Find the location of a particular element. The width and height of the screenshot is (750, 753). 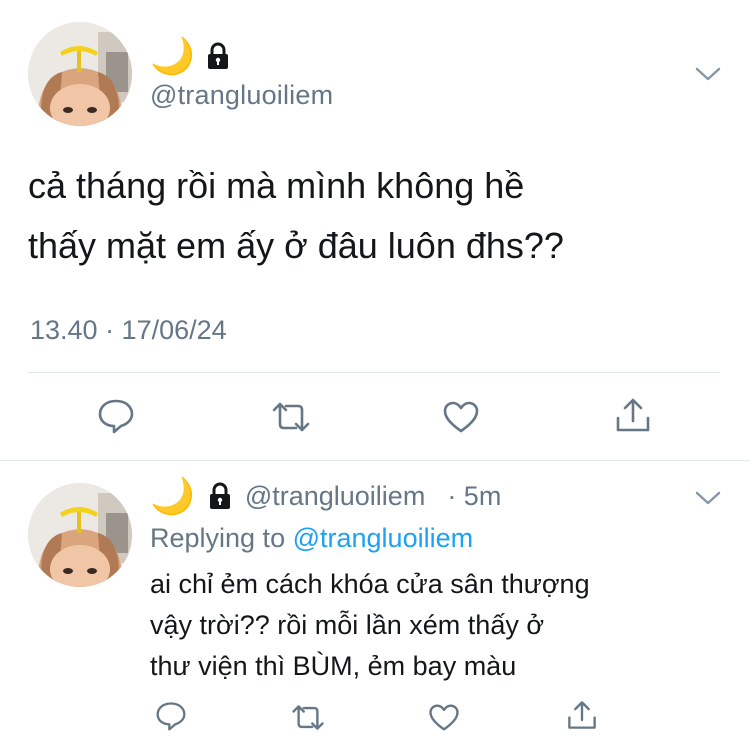

reply-author-row: 🌙 @trangluoiliem · 5m is located at coordinates (325, 496).